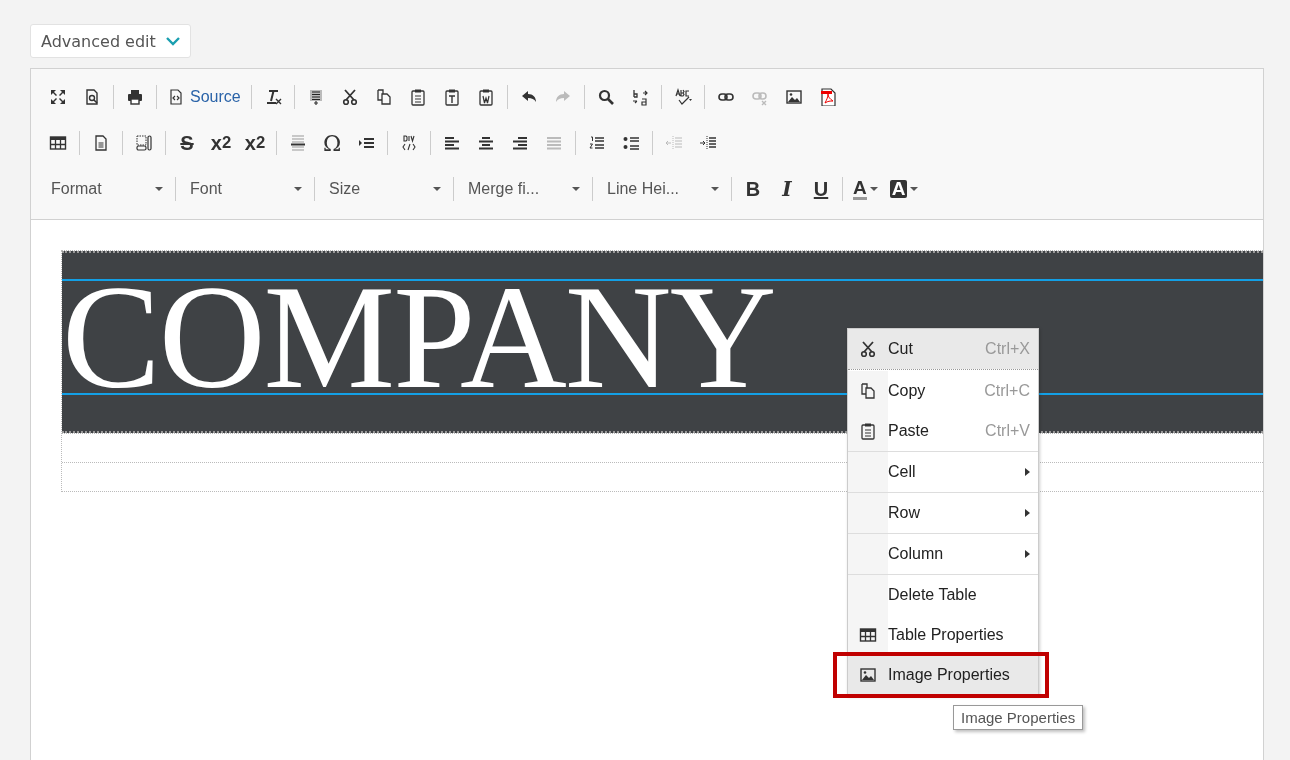 This screenshot has height=760, width=1290. Describe the element at coordinates (418, 337) in the screenshot. I see `banner-text: COMPANY` at that location.